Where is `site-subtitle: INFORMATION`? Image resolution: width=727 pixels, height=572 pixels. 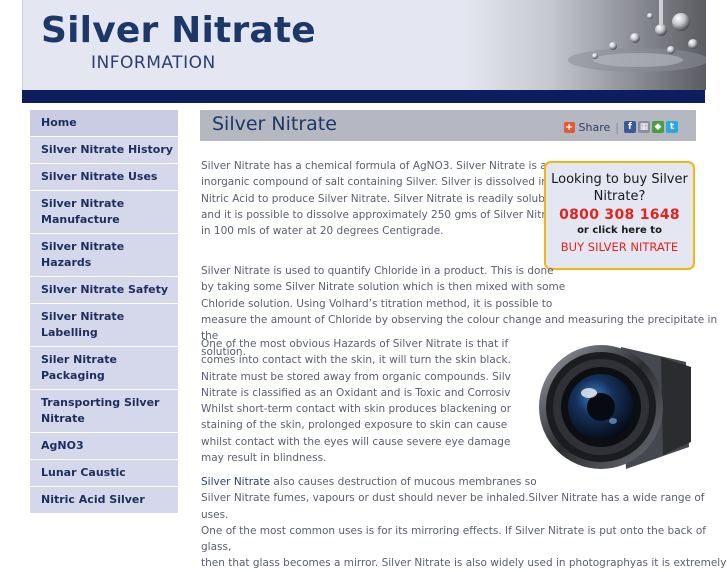
site-subtitle: INFORMATION is located at coordinates (153, 63).